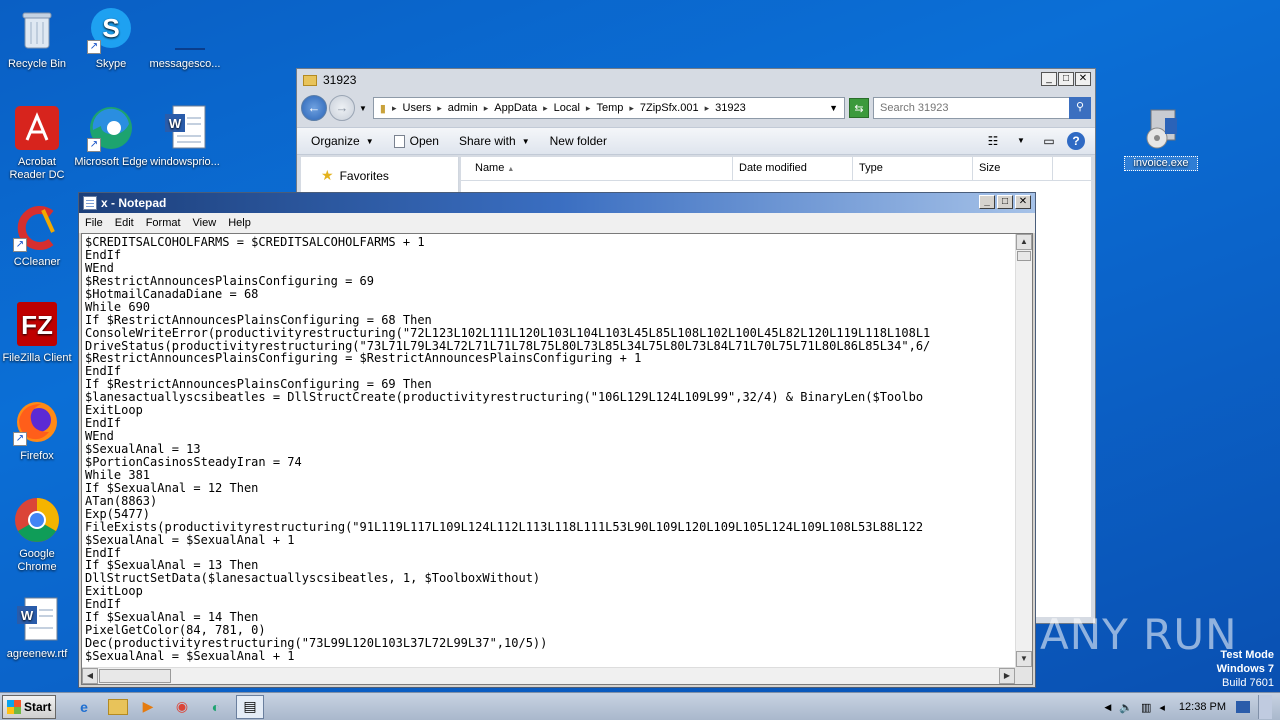 The height and width of the screenshot is (720, 1280). I want to click on refresh-icon: ⇆, so click(859, 108).